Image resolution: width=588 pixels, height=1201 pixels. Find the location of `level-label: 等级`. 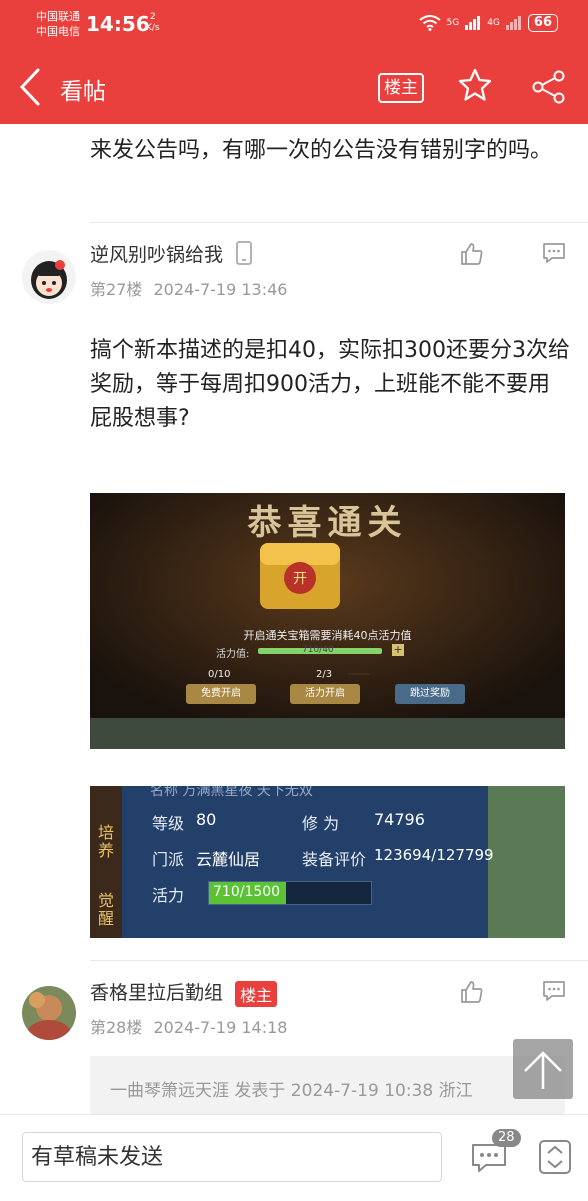

level-label: 等级 is located at coordinates (168, 823).